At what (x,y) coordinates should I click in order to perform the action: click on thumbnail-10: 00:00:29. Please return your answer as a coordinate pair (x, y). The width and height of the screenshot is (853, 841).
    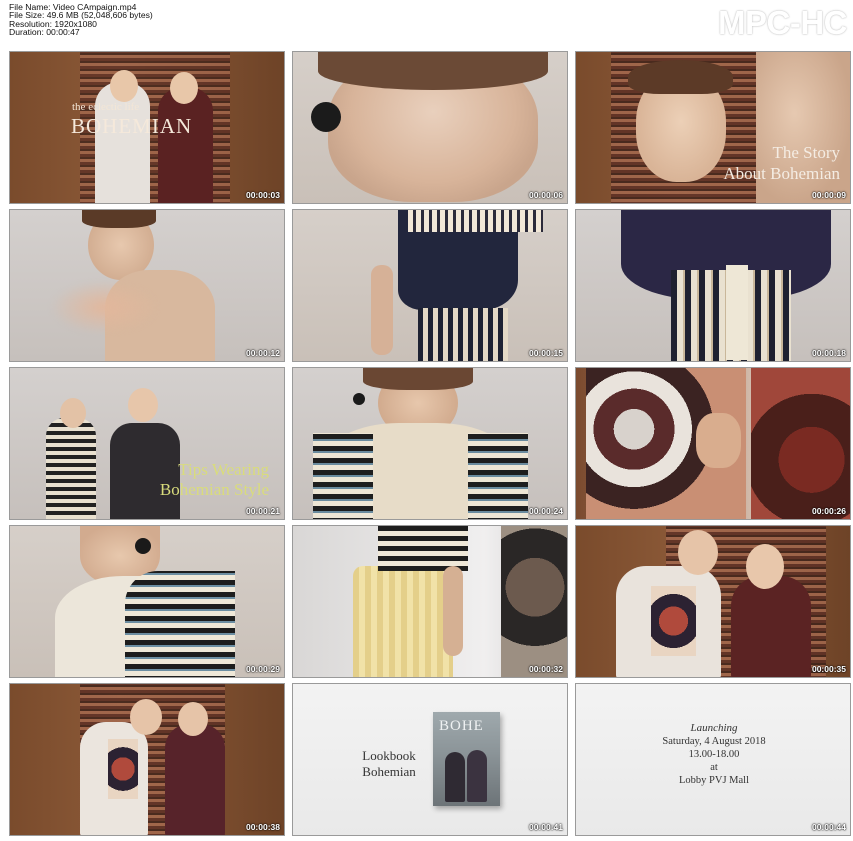
    Looking at the image, I should click on (147, 601).